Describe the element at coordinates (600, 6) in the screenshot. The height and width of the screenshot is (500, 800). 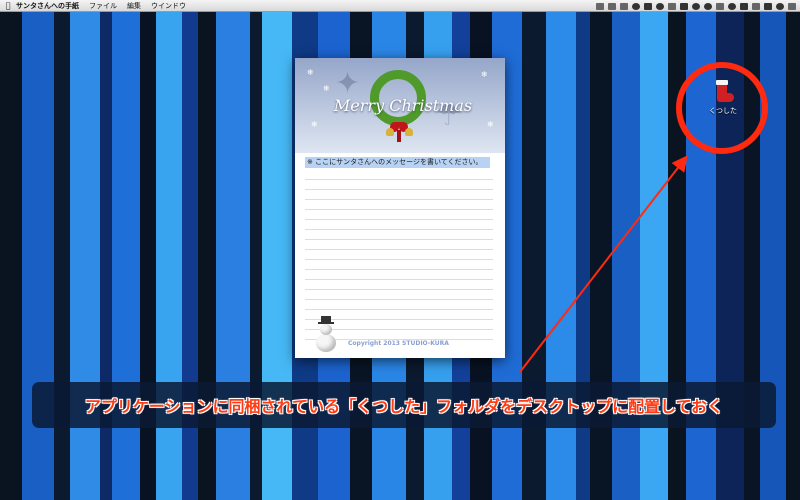
I see `media-prev-icon` at that location.